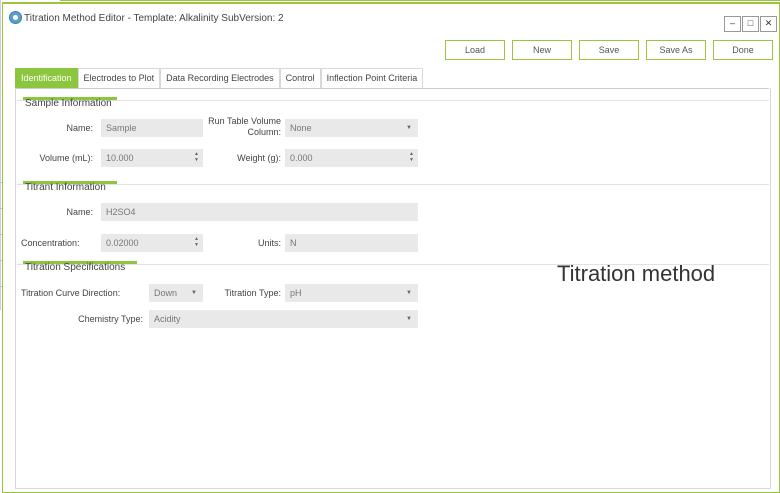 This screenshot has height=493, width=780. What do you see at coordinates (300, 78) in the screenshot?
I see `tab-control: Control` at bounding box center [300, 78].